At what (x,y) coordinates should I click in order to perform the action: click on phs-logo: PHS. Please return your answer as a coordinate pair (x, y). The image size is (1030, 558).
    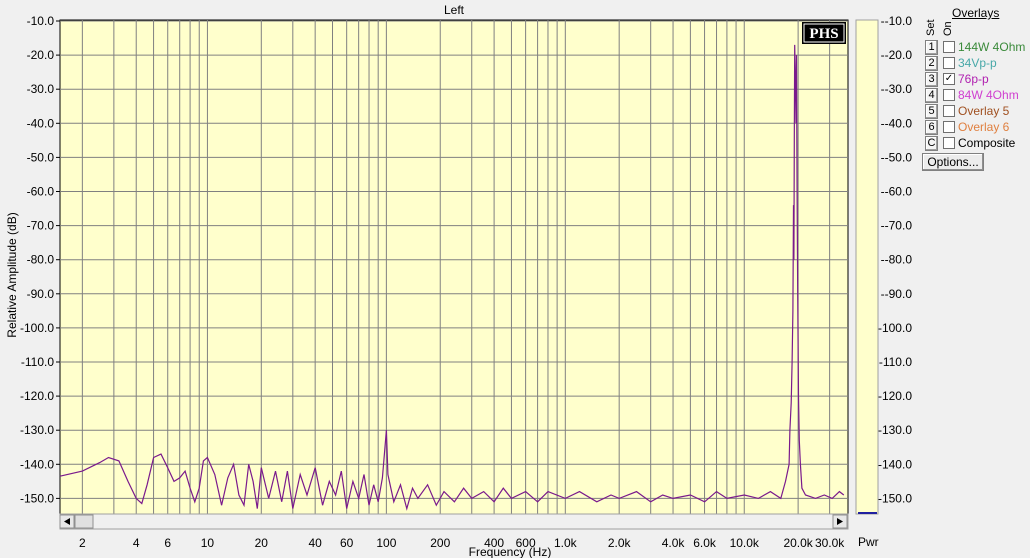
    Looking at the image, I should click on (824, 33).